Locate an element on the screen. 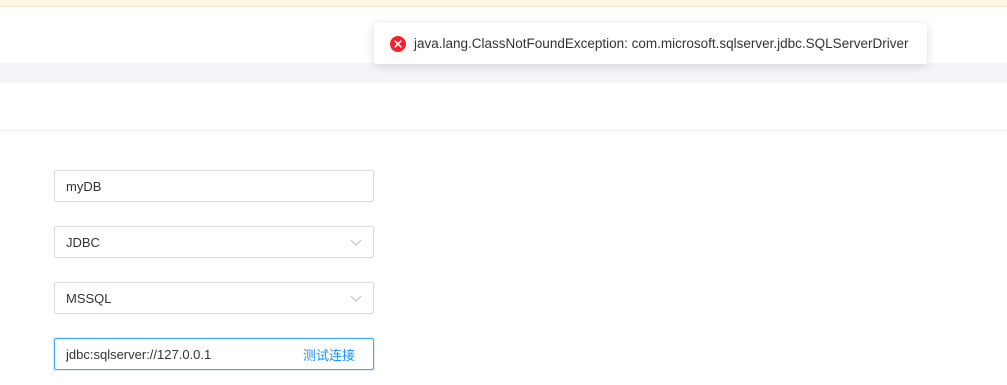  database-type-select: MSSQL is located at coordinates (214, 298).